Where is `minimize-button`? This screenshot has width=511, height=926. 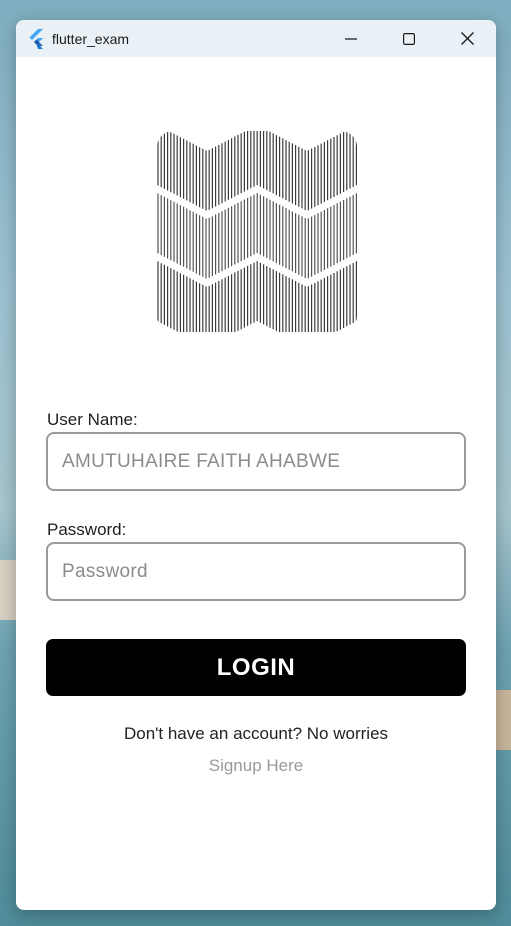 minimize-button is located at coordinates (351, 38).